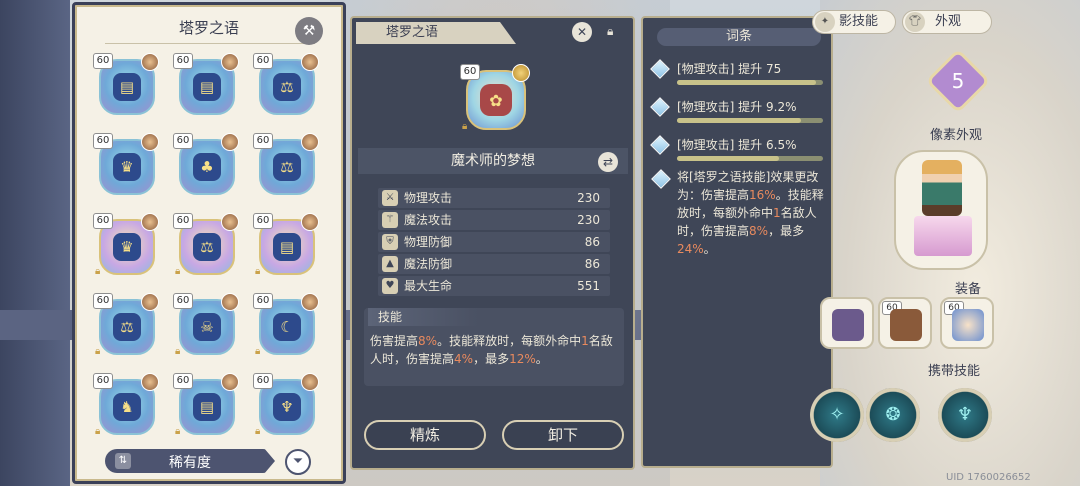 This screenshot has height=486, width=1080. What do you see at coordinates (425, 435) in the screenshot?
I see `refine-button: 精炼` at bounding box center [425, 435].